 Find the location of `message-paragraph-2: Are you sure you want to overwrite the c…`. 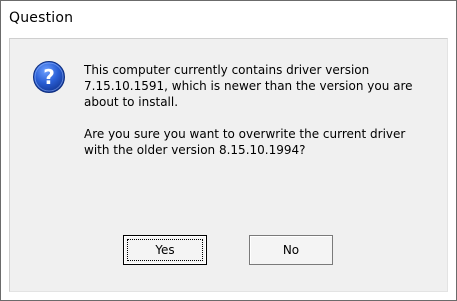

message-paragraph-2: Are you sure you want to overwrite the c… is located at coordinates (245, 142).